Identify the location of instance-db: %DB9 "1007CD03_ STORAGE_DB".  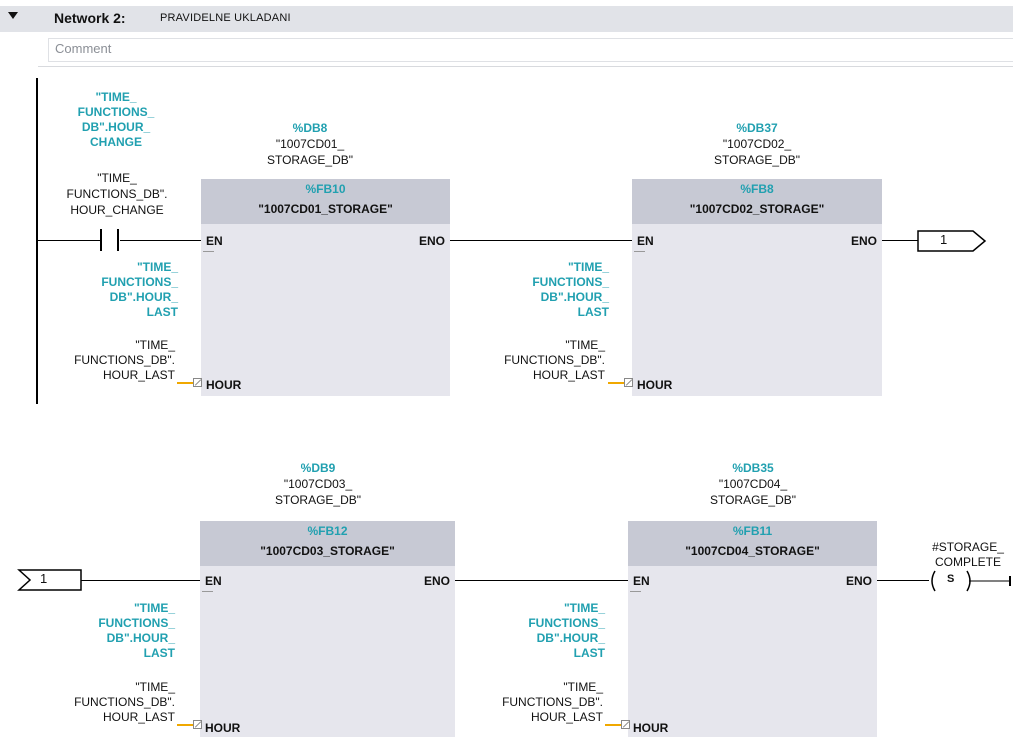
(318, 484).